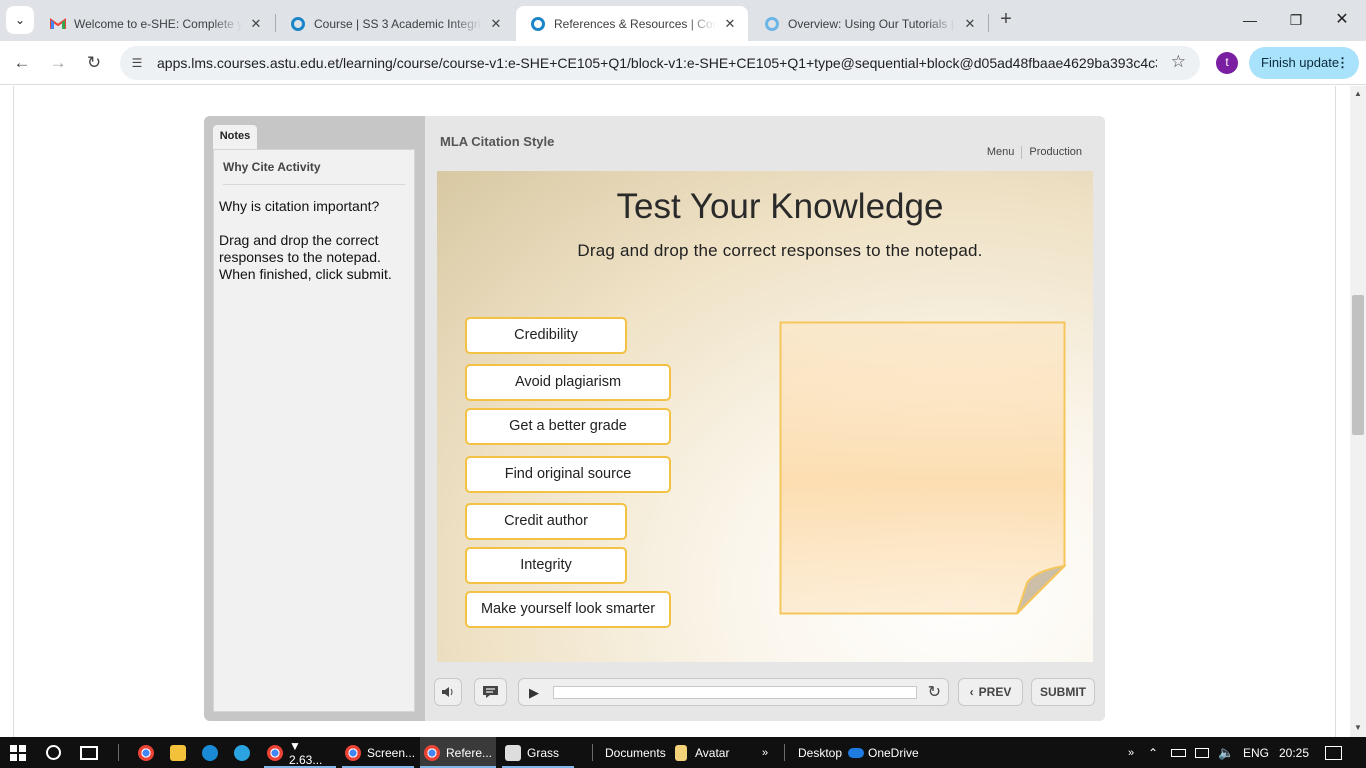  I want to click on taskbar-app-grass: Grass, so click(538, 752).